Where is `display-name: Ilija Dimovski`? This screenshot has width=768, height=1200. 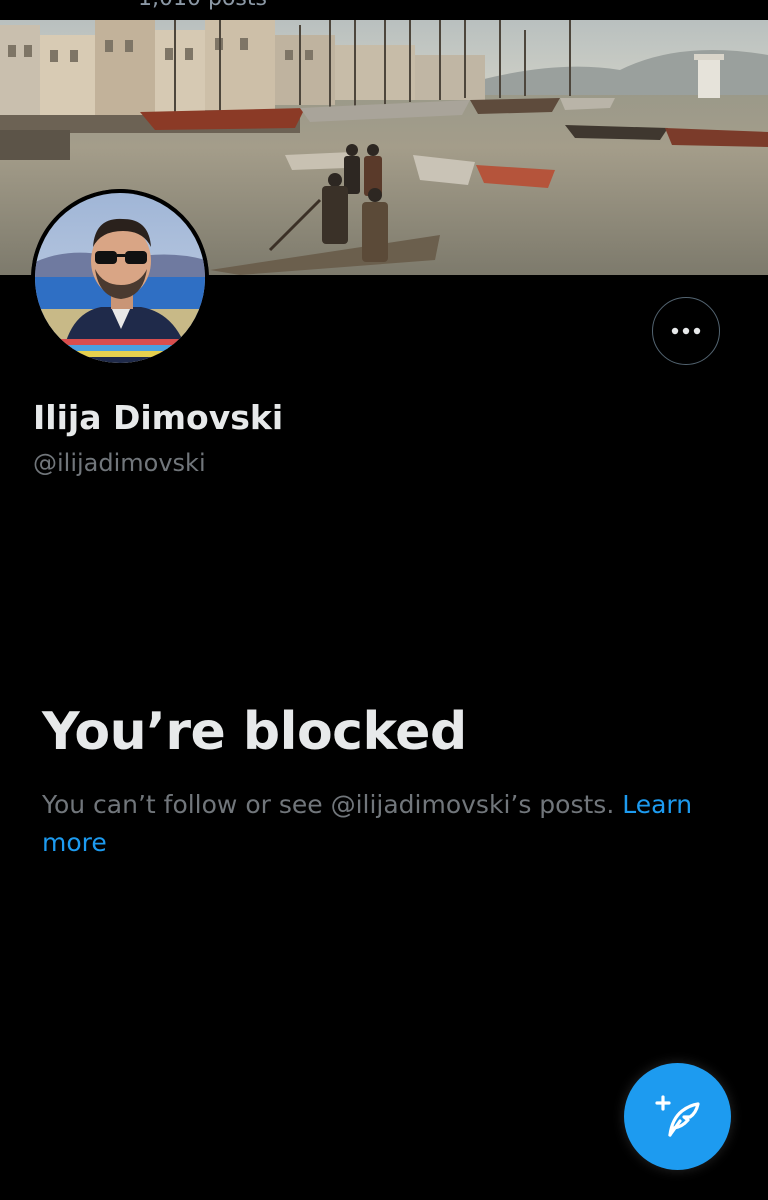
display-name: Ilija Dimovski is located at coordinates (158, 417).